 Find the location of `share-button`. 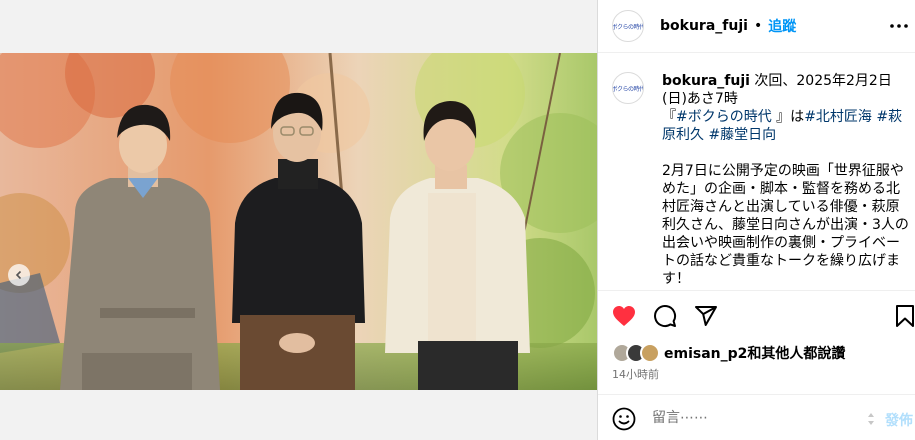

share-button is located at coordinates (706, 316).